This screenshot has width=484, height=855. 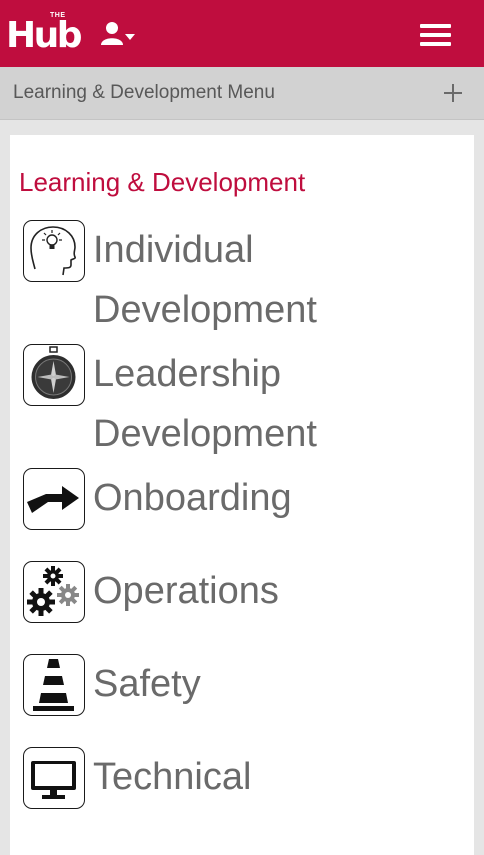 What do you see at coordinates (54, 499) in the screenshot?
I see `arrow-right-icon` at bounding box center [54, 499].